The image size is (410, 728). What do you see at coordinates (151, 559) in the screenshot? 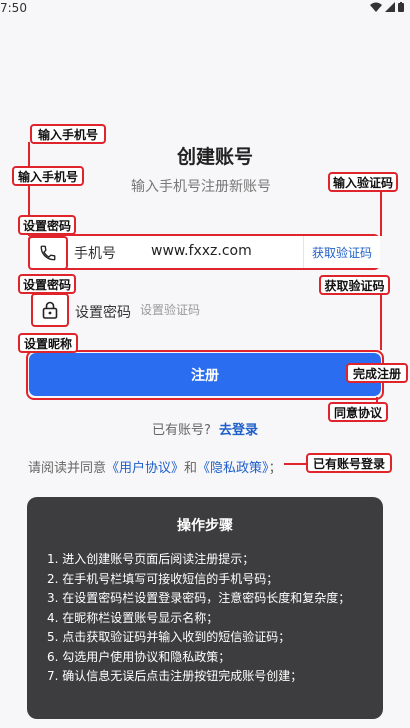
I see `step-item: 1. 进入创建账号页面后阅读注册提示；` at bounding box center [151, 559].